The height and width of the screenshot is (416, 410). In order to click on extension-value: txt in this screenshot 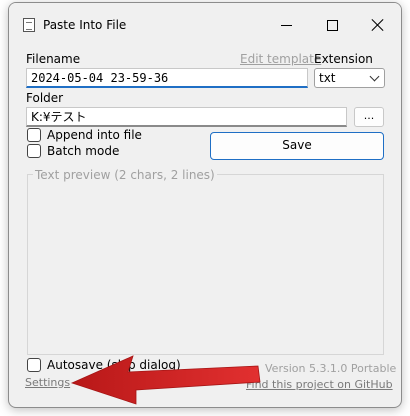, I will do `click(327, 78)`.